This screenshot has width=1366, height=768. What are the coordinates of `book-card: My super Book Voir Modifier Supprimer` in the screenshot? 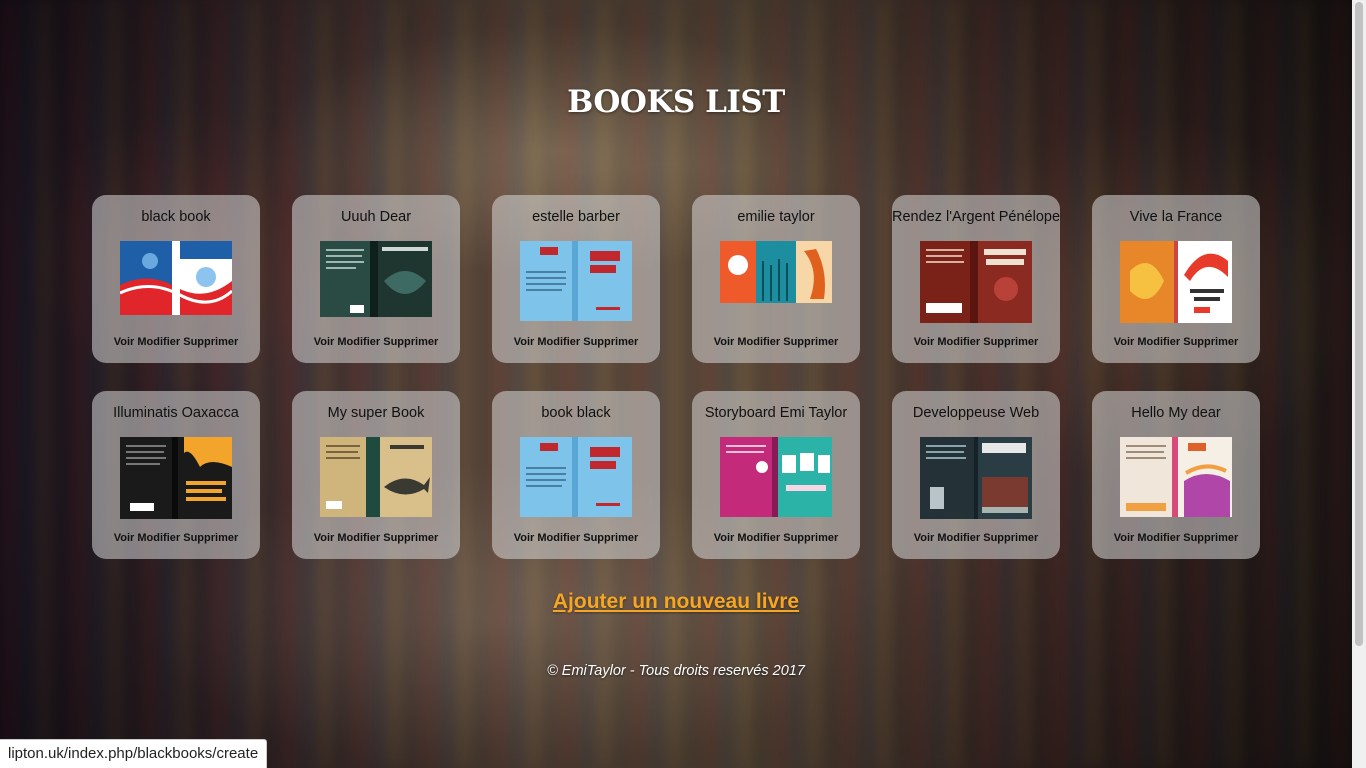 It's located at (376, 475).